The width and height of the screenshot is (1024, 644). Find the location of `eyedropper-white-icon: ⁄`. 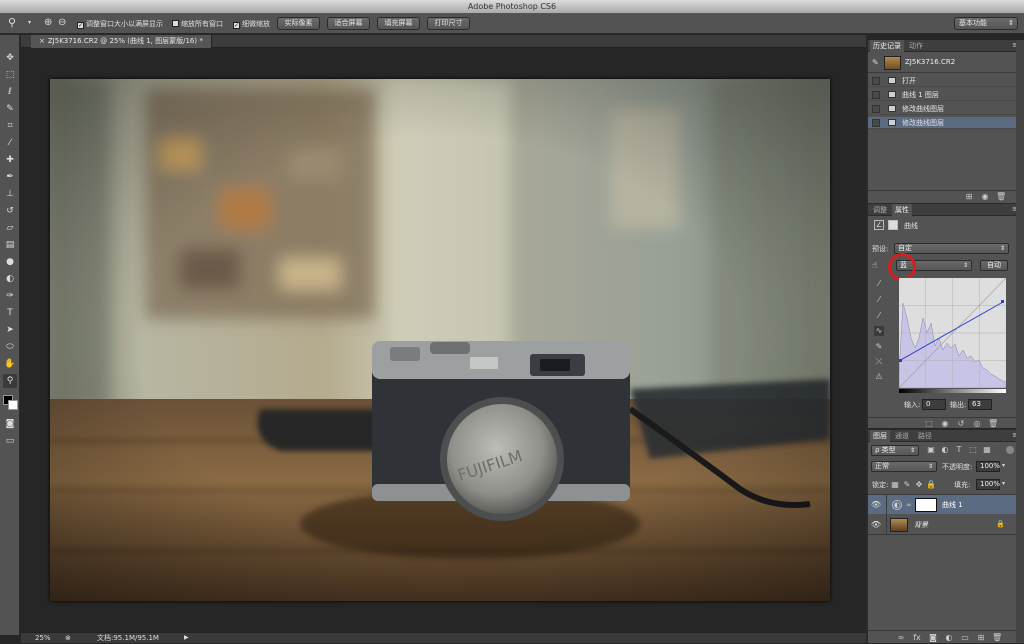

eyedropper-white-icon: ⁄ is located at coordinates (879, 316).